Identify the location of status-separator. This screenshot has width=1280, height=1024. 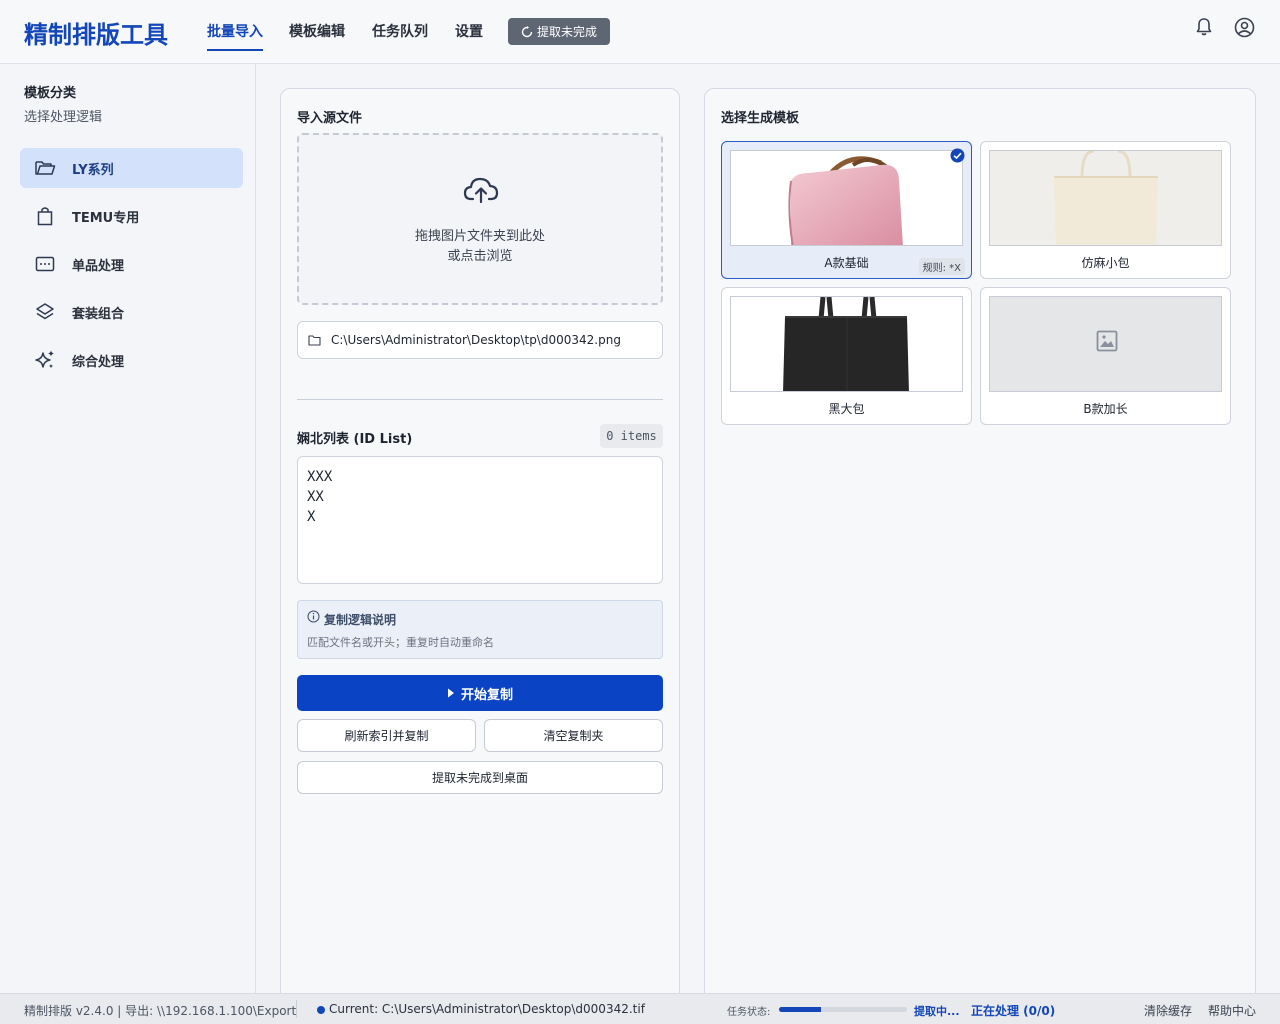
(296, 1009).